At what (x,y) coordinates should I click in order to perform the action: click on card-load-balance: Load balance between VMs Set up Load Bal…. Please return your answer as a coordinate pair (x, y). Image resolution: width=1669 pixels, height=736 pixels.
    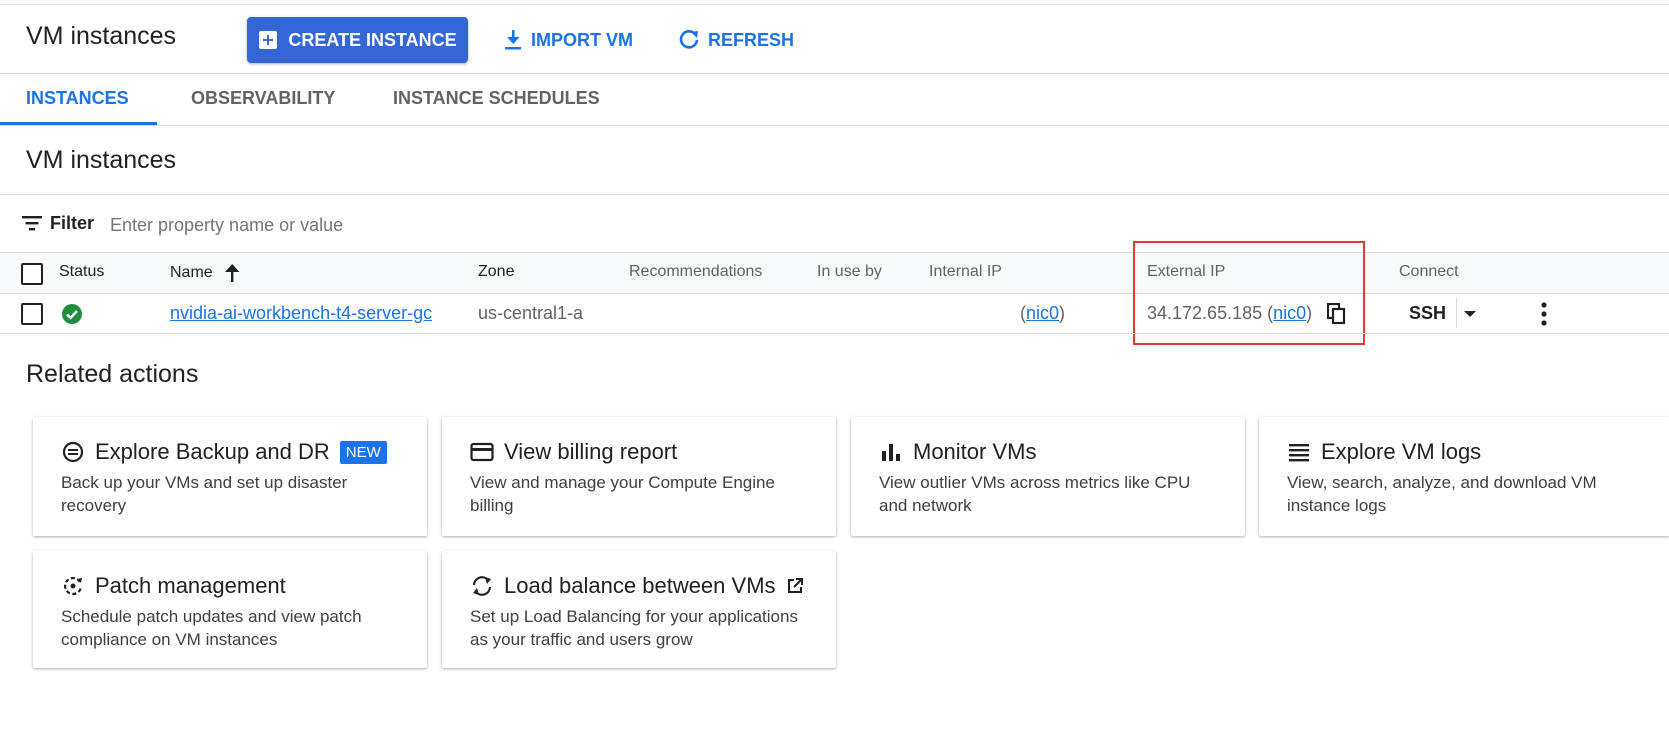
    Looking at the image, I should click on (639, 609).